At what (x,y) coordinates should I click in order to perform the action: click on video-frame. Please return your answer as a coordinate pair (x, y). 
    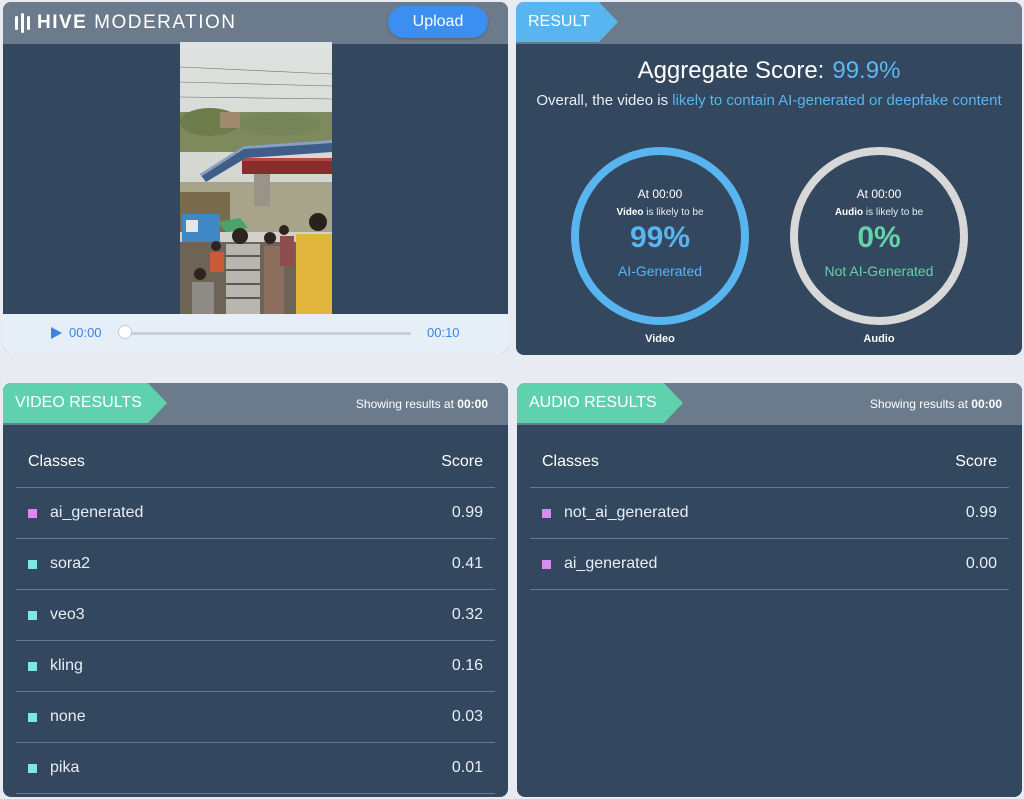
    Looking at the image, I should click on (256, 178).